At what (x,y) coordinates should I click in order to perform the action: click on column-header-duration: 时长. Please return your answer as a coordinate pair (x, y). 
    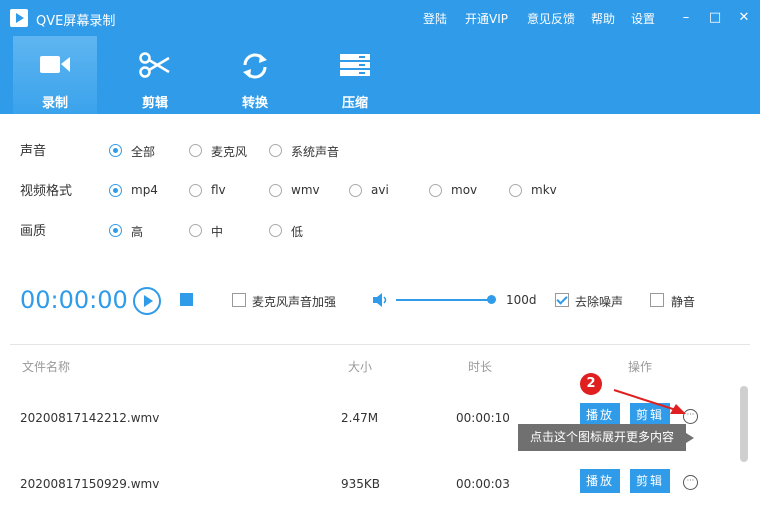
    Looking at the image, I should click on (480, 367).